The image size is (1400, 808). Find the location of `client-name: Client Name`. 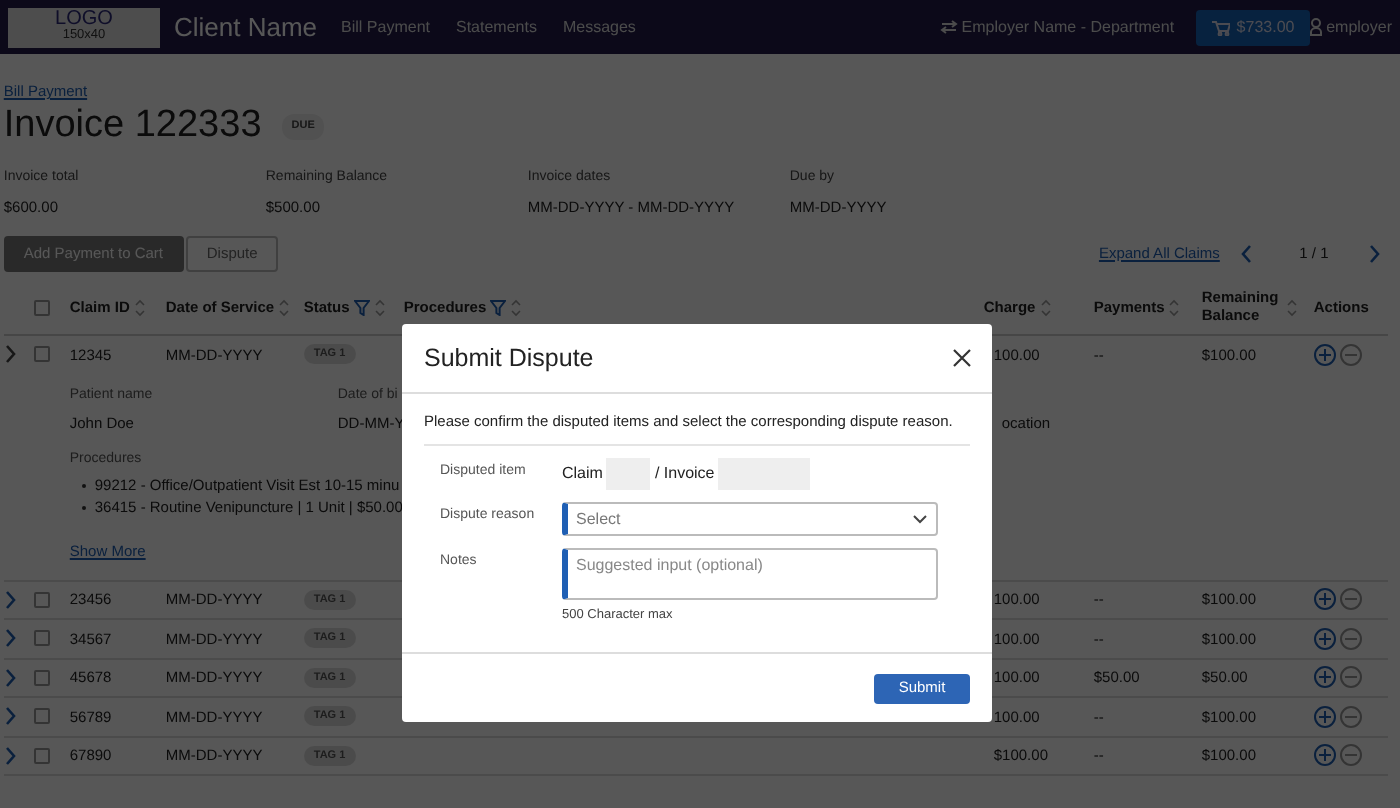

client-name: Client Name is located at coordinates (246, 27).